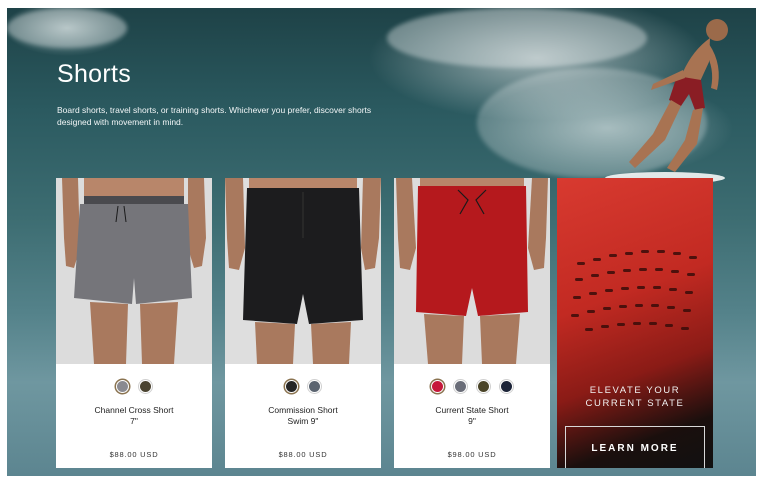 Image resolution: width=762 pixels, height=479 pixels. I want to click on product-info: Commission Short Swim 9" $88.00 USD, so click(303, 416).